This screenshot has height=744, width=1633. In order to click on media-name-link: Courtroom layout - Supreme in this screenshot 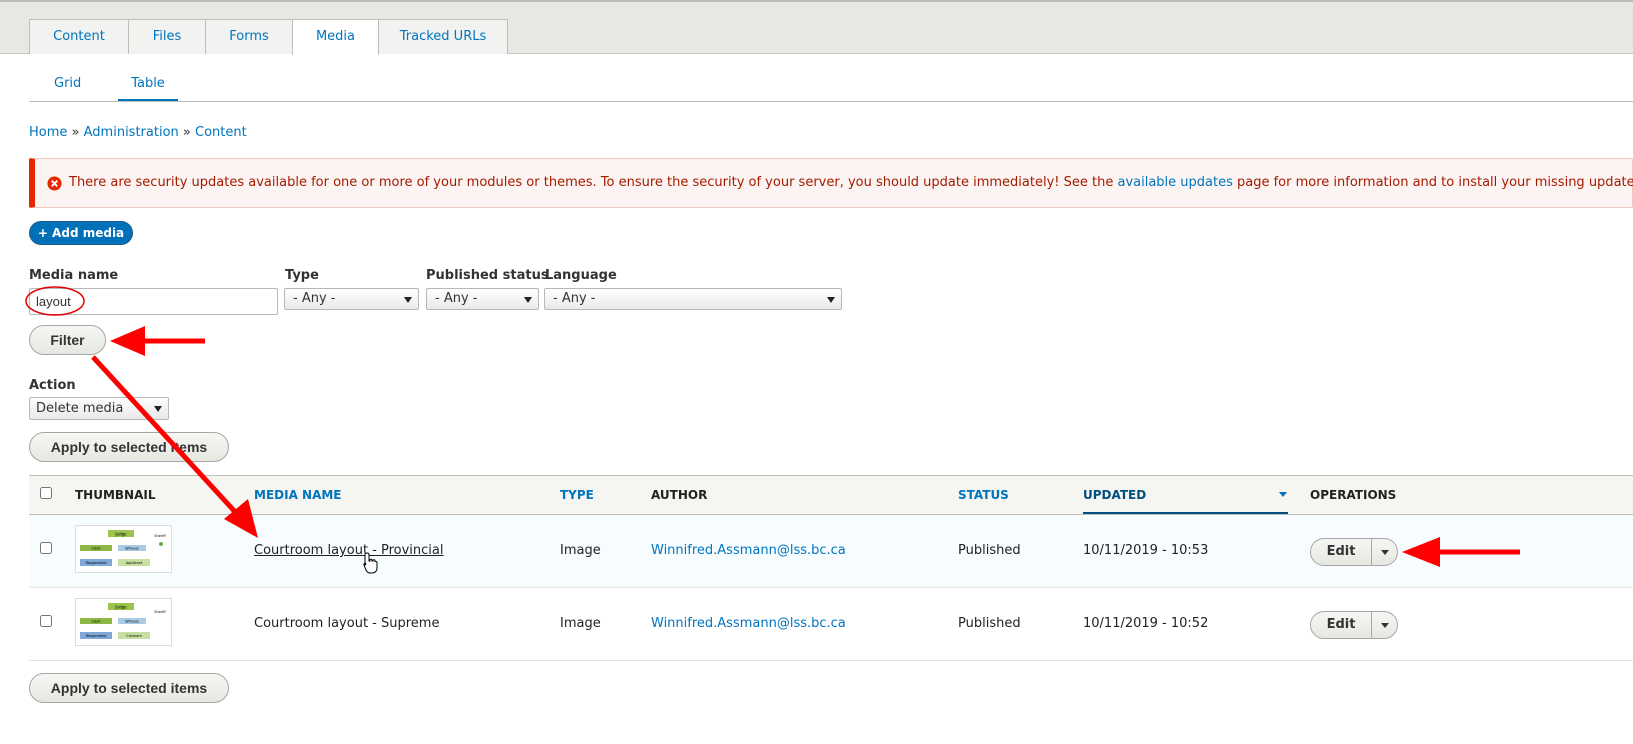, I will do `click(346, 623)`.